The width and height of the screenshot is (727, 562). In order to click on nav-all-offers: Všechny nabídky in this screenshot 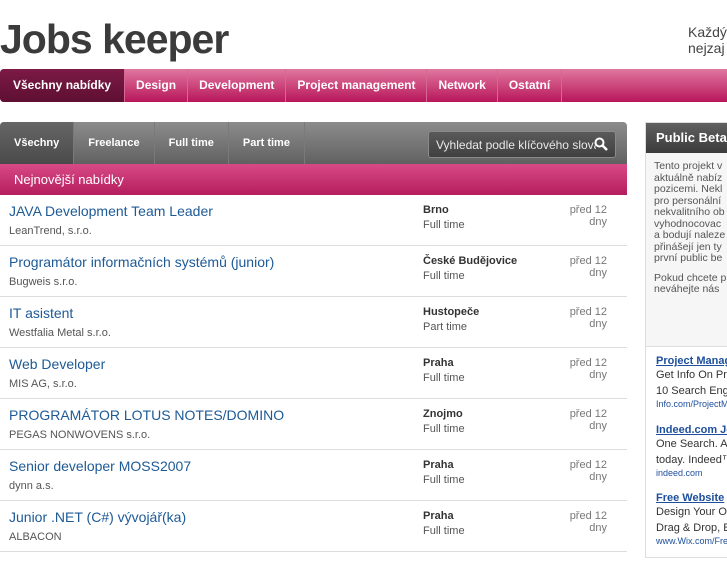, I will do `click(63, 85)`.